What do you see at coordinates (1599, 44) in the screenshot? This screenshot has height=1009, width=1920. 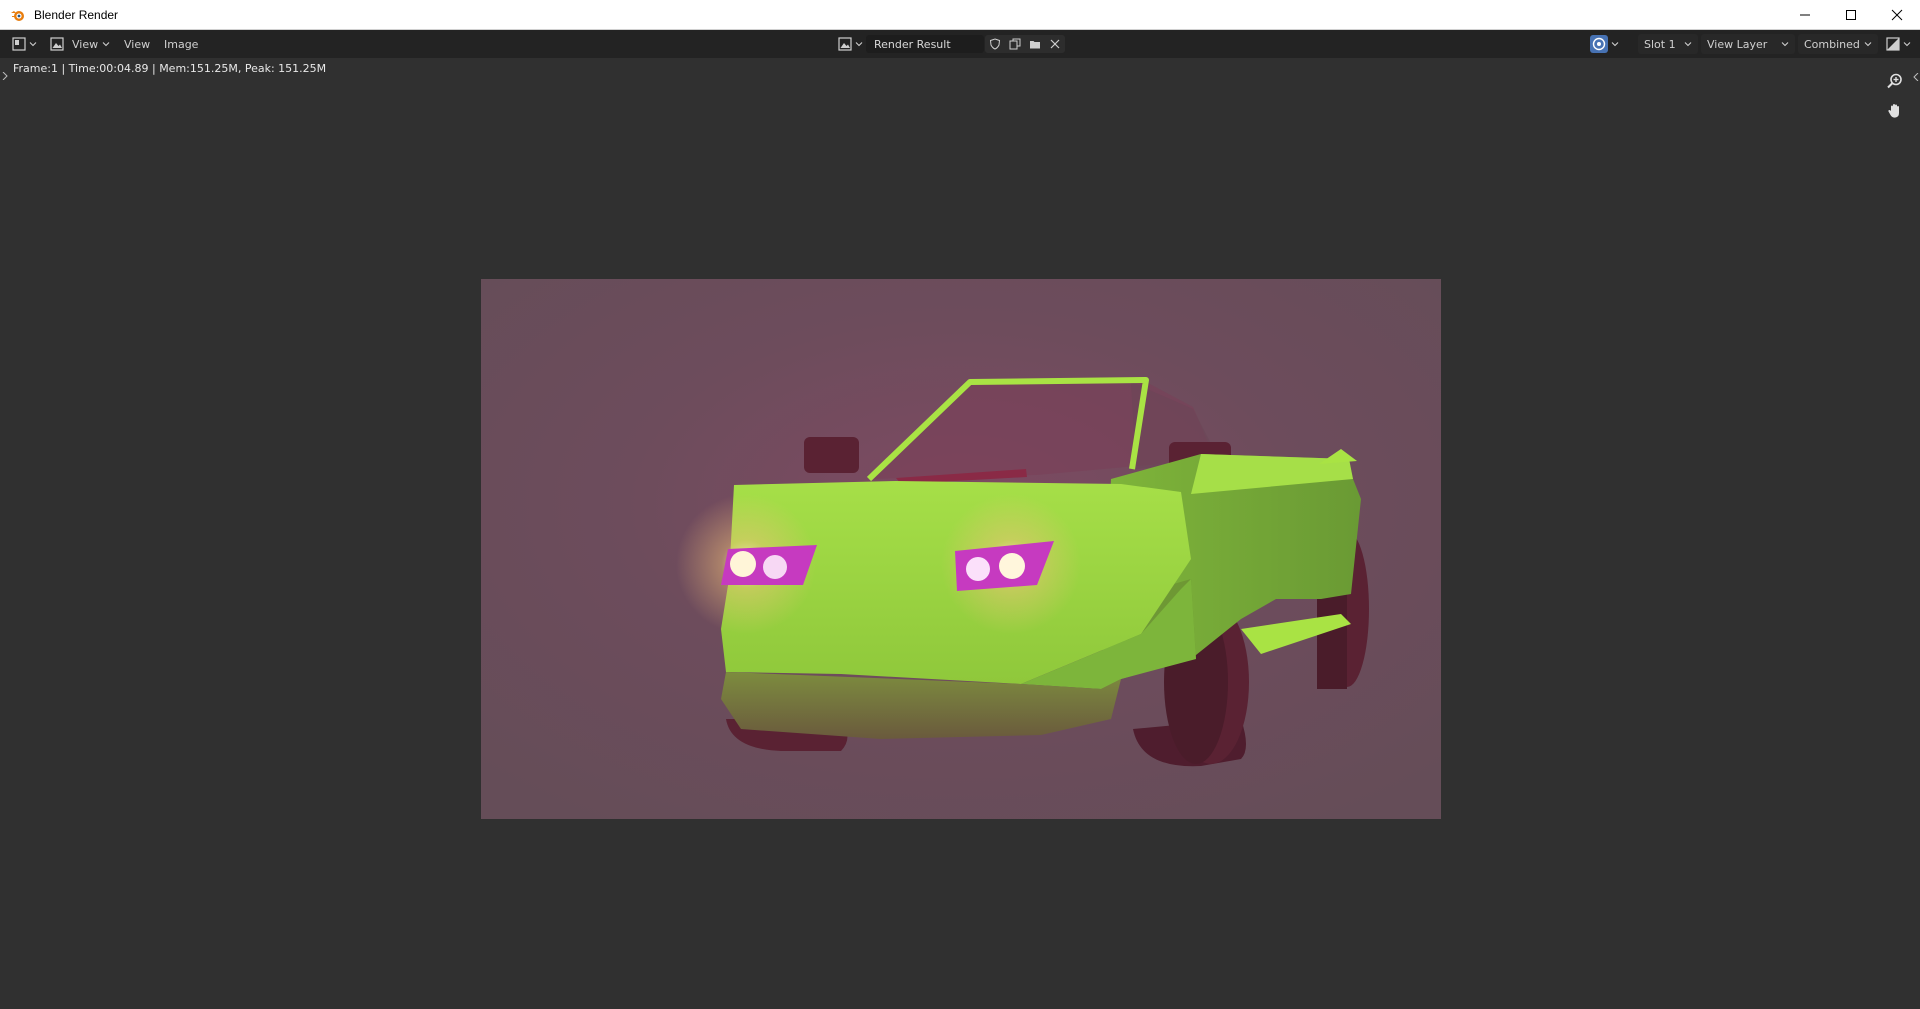 I see `display-channels-icon` at bounding box center [1599, 44].